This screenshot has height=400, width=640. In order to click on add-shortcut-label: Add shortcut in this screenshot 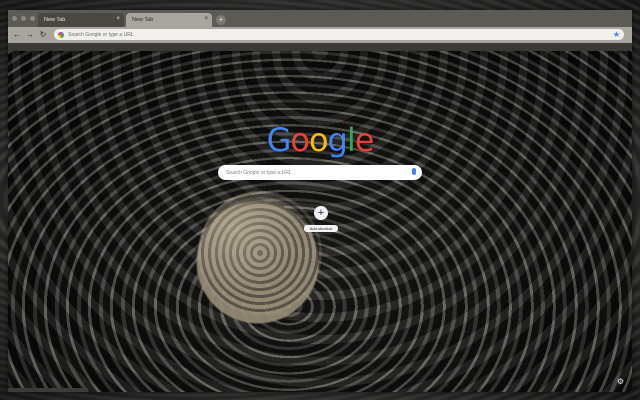, I will do `click(321, 228)`.